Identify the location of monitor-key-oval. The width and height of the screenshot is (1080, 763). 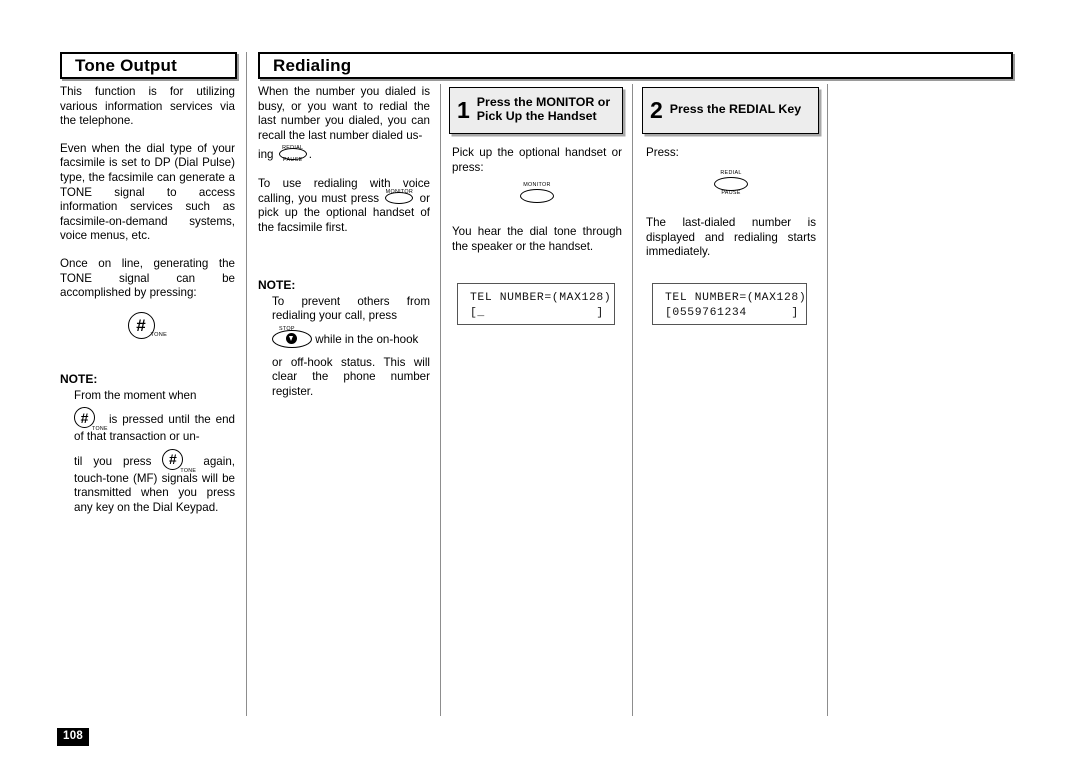
(537, 196).